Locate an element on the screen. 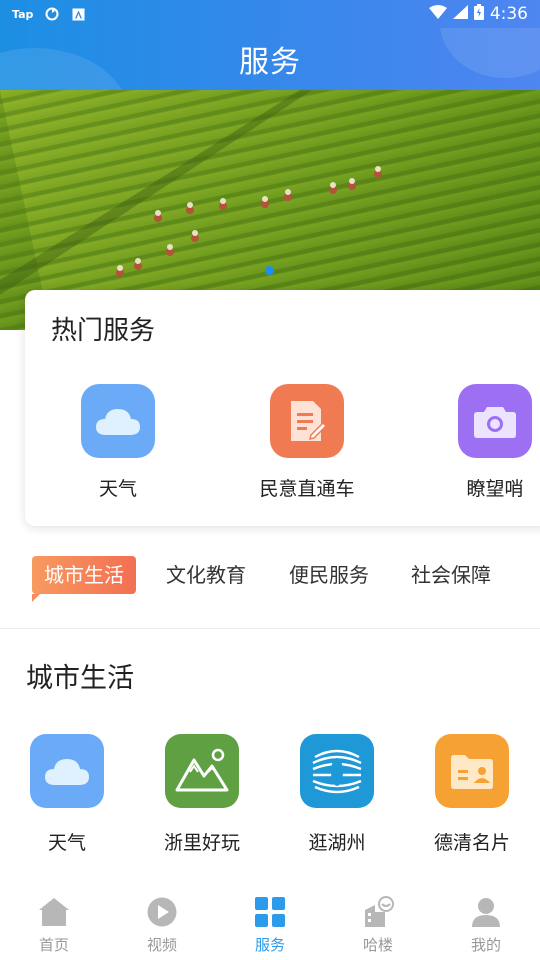 The height and width of the screenshot is (960, 540). tab-convenience: 便民服务 is located at coordinates (329, 575).